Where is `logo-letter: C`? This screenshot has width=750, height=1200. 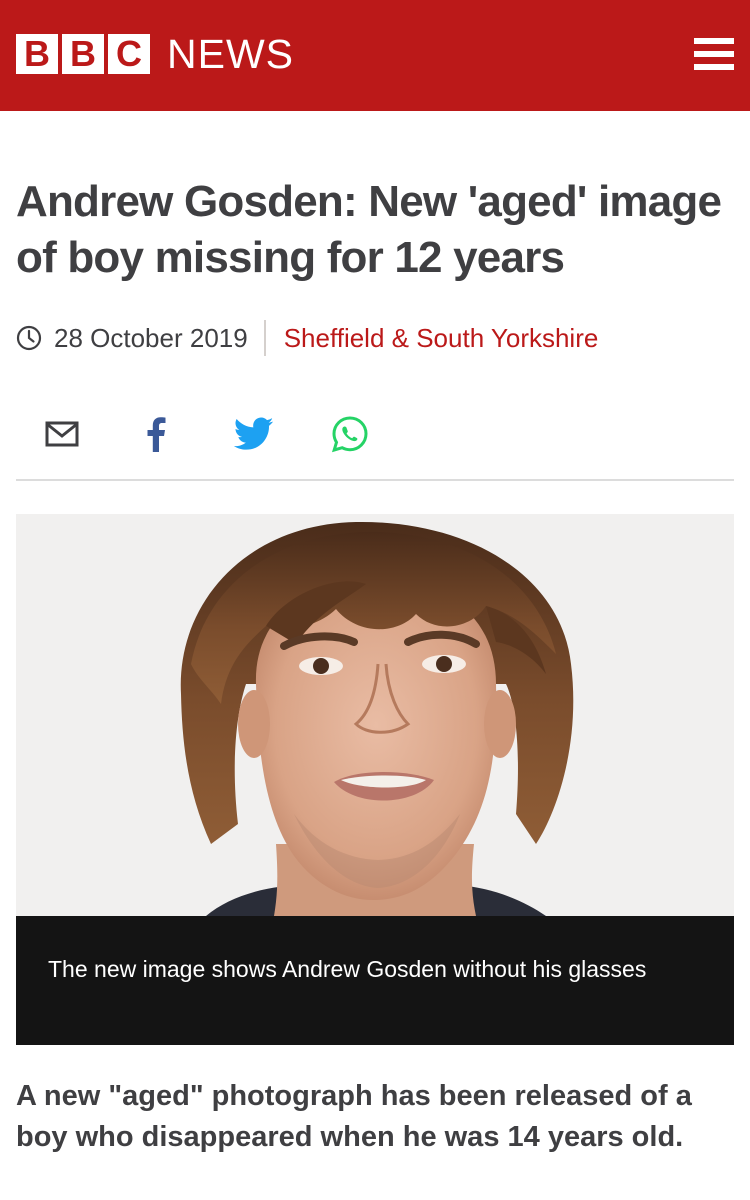 logo-letter: C is located at coordinates (129, 54).